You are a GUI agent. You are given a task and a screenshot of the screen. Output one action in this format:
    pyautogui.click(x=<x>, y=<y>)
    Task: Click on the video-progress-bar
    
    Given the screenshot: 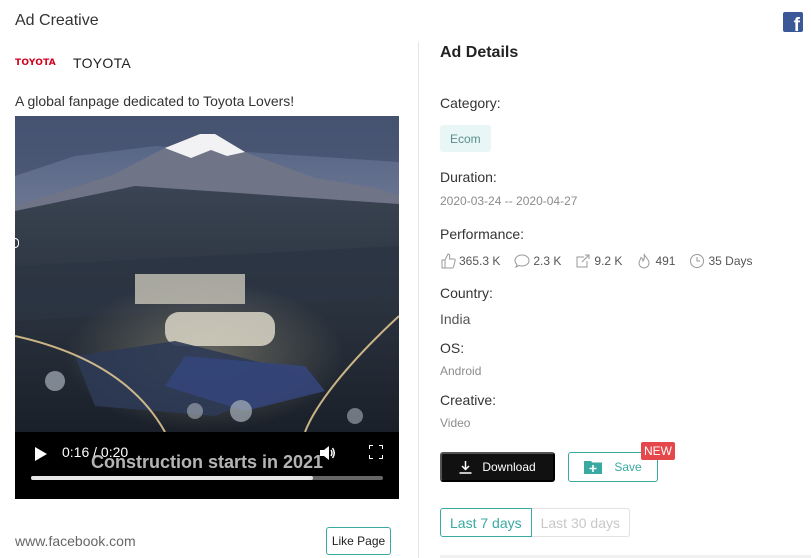 What is the action you would take?
    pyautogui.click(x=207, y=478)
    